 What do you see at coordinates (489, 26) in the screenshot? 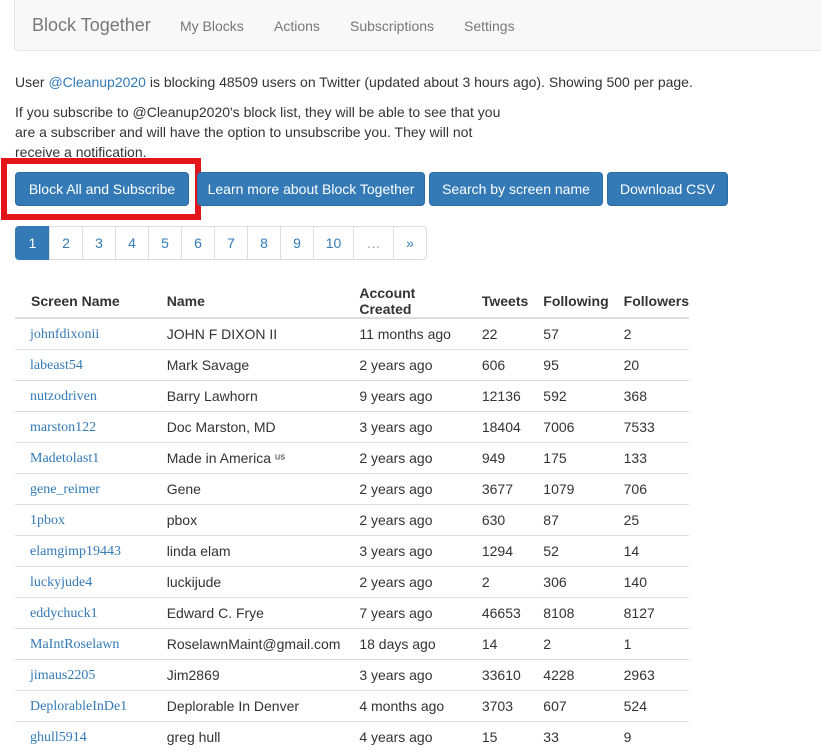
I see `nav-settings: Settings` at bounding box center [489, 26].